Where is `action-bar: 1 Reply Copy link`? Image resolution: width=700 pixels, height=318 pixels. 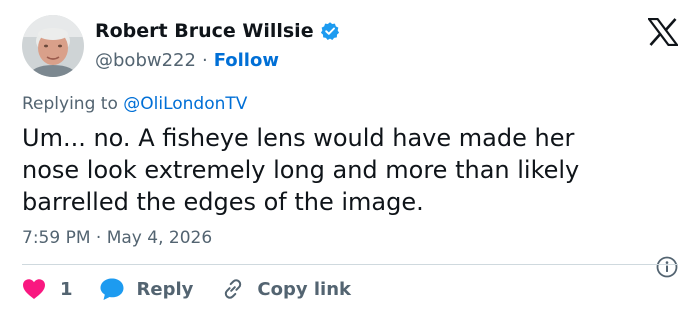
action-bar: 1 Reply Copy link is located at coordinates (186, 289).